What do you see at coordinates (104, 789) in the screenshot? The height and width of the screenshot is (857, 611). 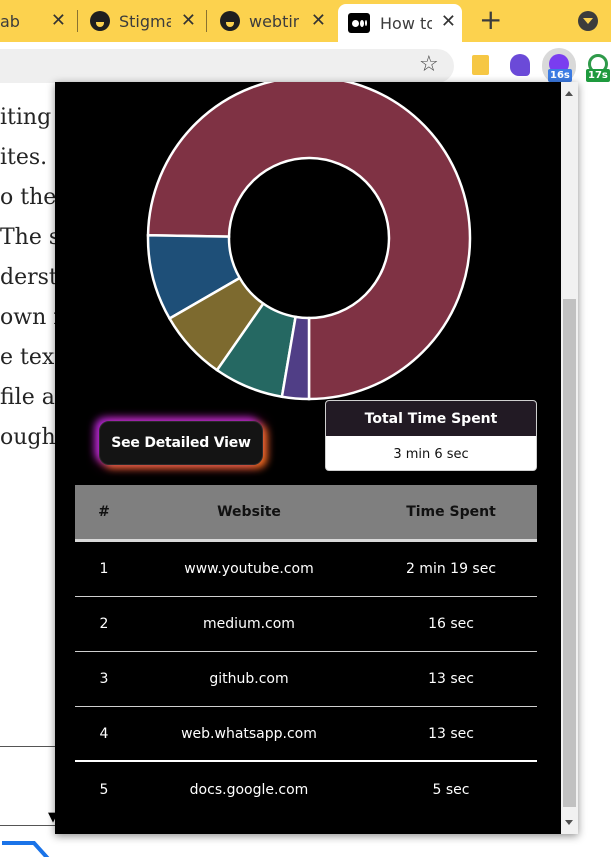 I see `row-index: 5` at bounding box center [104, 789].